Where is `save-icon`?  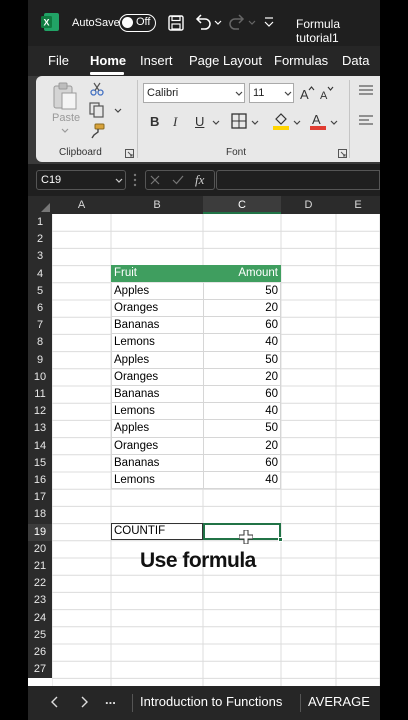 save-icon is located at coordinates (176, 23).